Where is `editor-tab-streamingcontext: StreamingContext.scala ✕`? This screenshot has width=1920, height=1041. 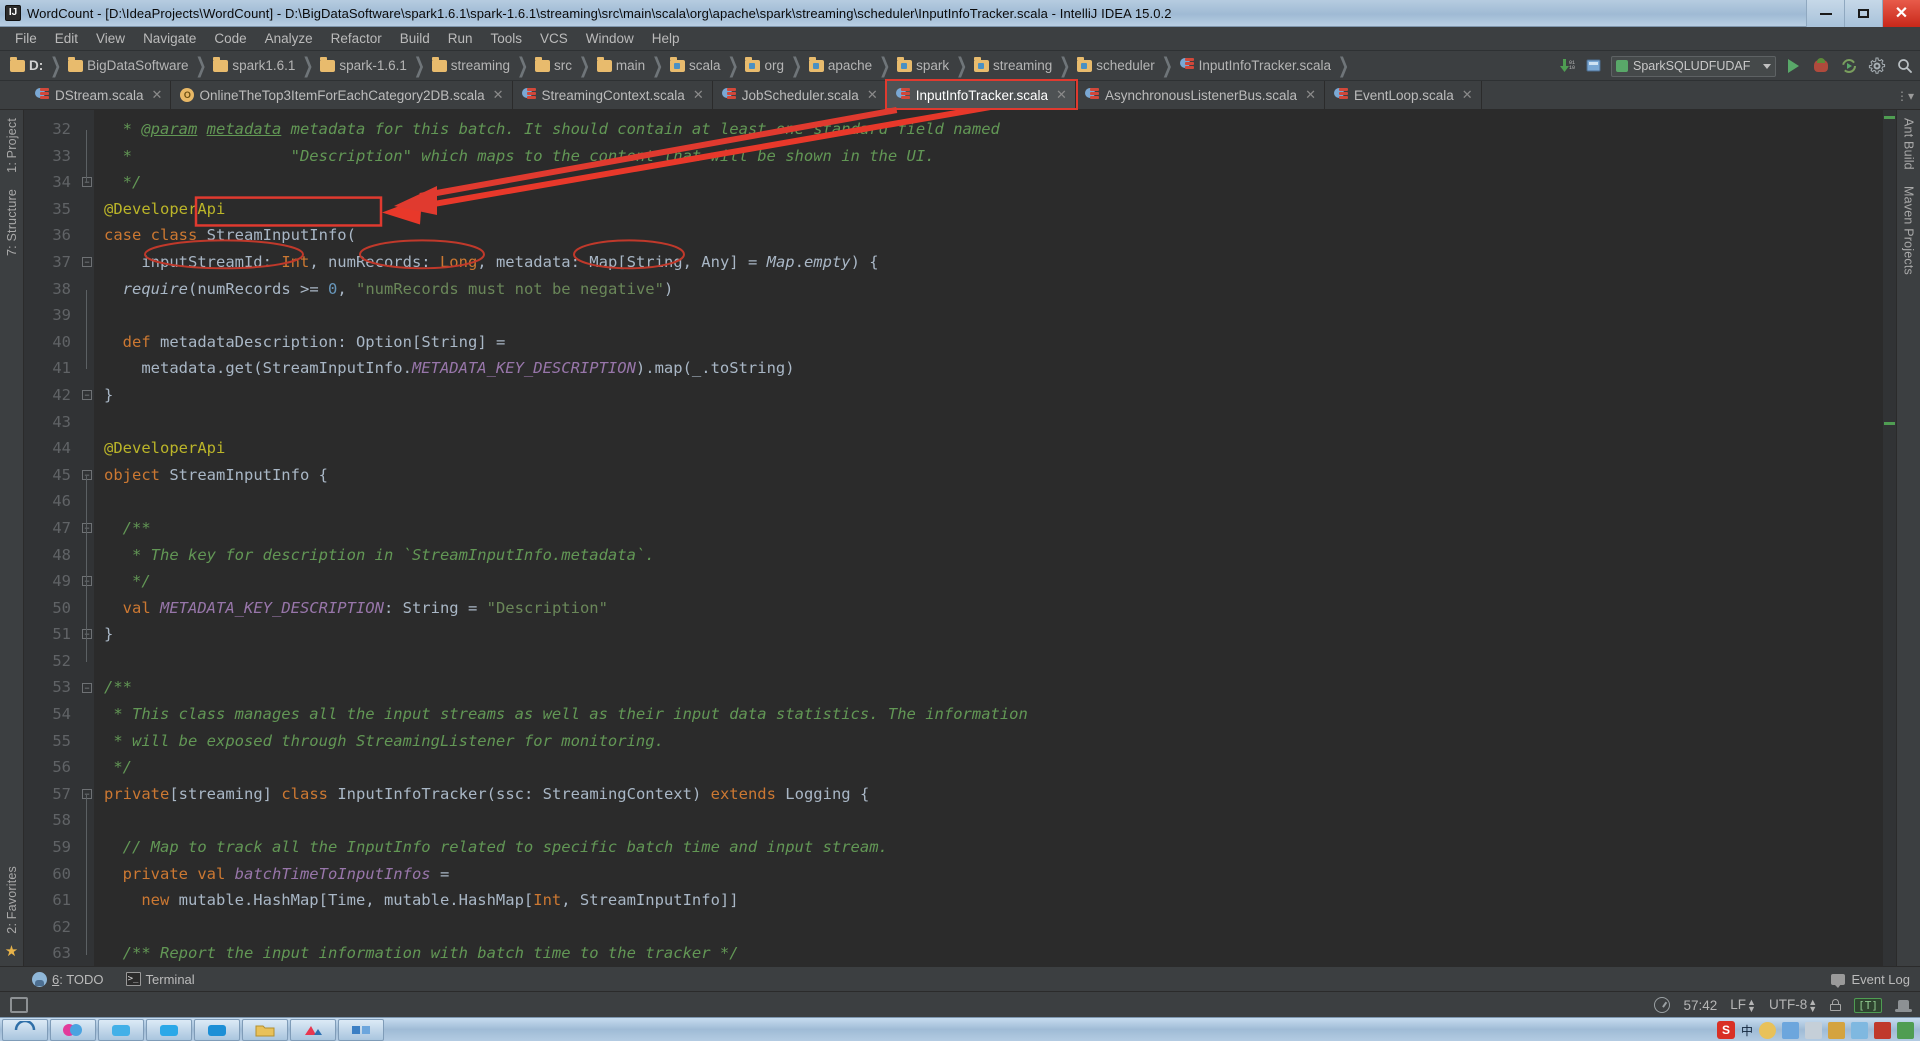
editor-tab-streamingcontext: StreamingContext.scala ✕ is located at coordinates (612, 95).